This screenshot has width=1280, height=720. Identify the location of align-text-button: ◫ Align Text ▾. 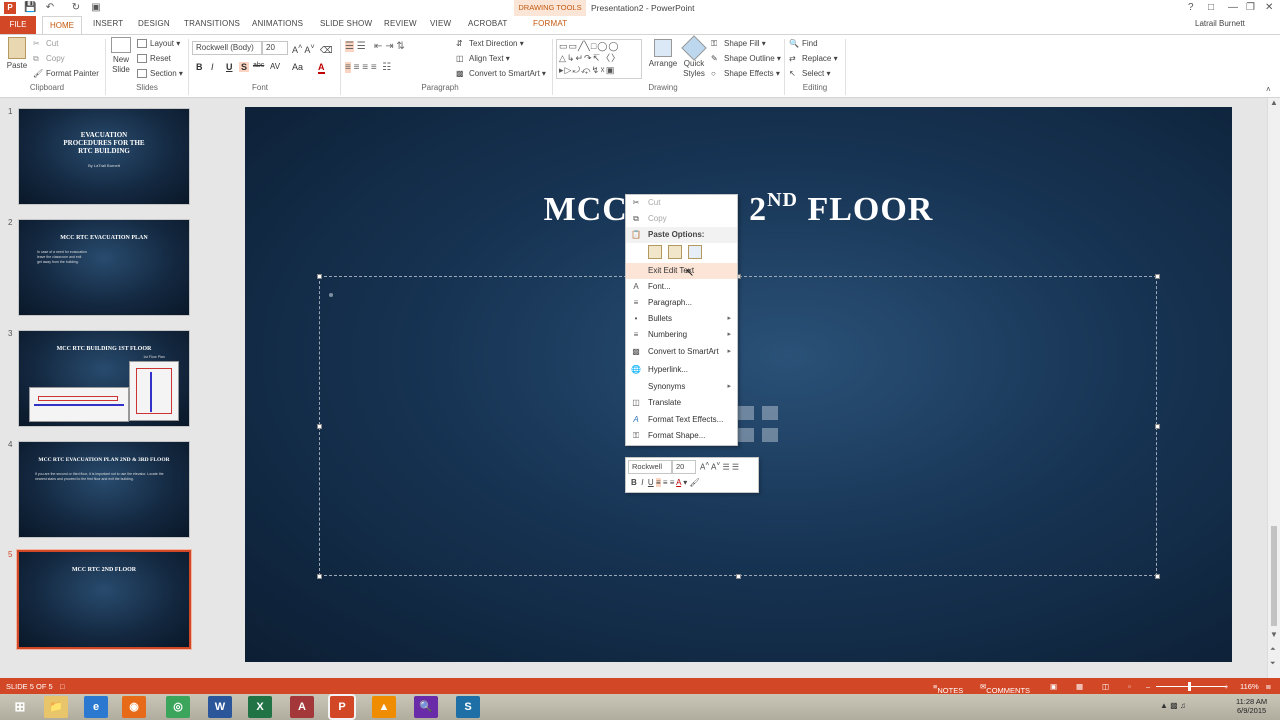
(483, 58).